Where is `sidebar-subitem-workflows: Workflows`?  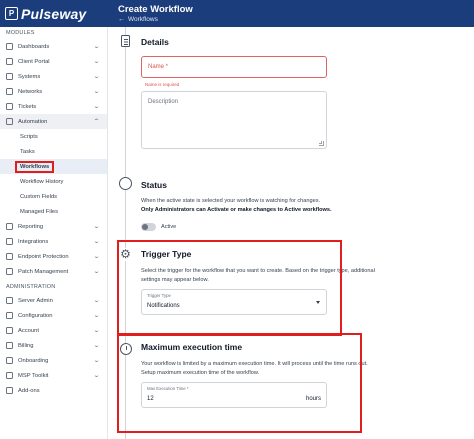
sidebar-subitem-workflows: Workflows is located at coordinates (53, 166).